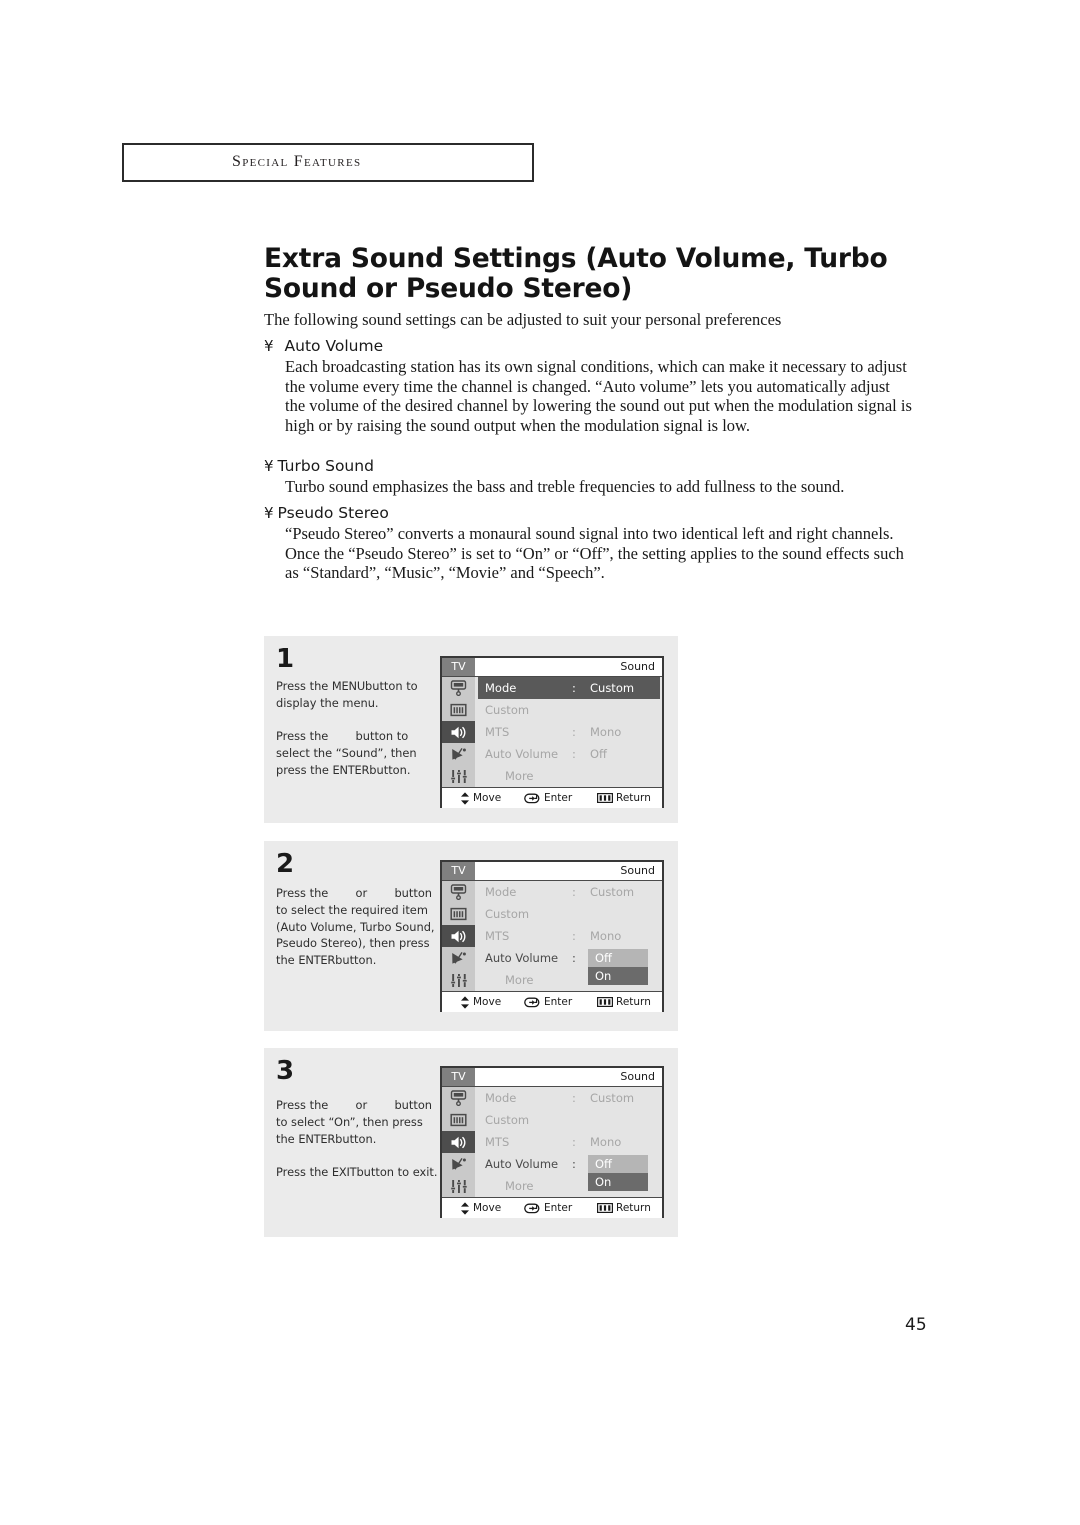 Image resolution: width=1080 pixels, height=1525 pixels. I want to click on osd-row-label: Mode, so click(501, 688).